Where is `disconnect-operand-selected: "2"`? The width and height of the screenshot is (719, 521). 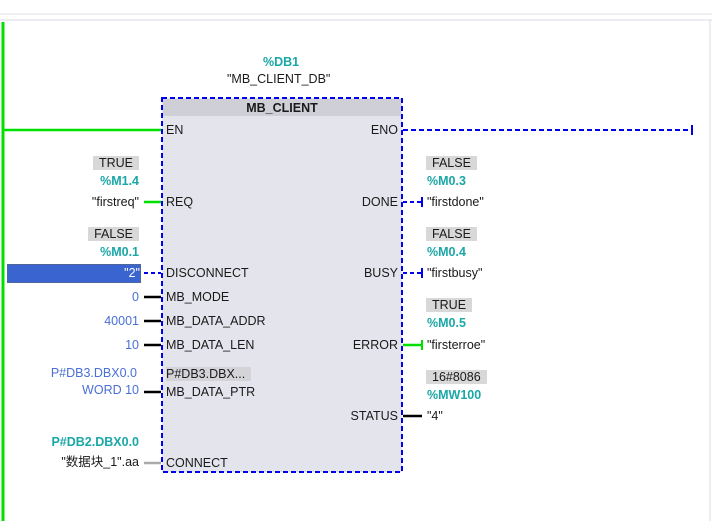
disconnect-operand-selected: "2" is located at coordinates (74, 273).